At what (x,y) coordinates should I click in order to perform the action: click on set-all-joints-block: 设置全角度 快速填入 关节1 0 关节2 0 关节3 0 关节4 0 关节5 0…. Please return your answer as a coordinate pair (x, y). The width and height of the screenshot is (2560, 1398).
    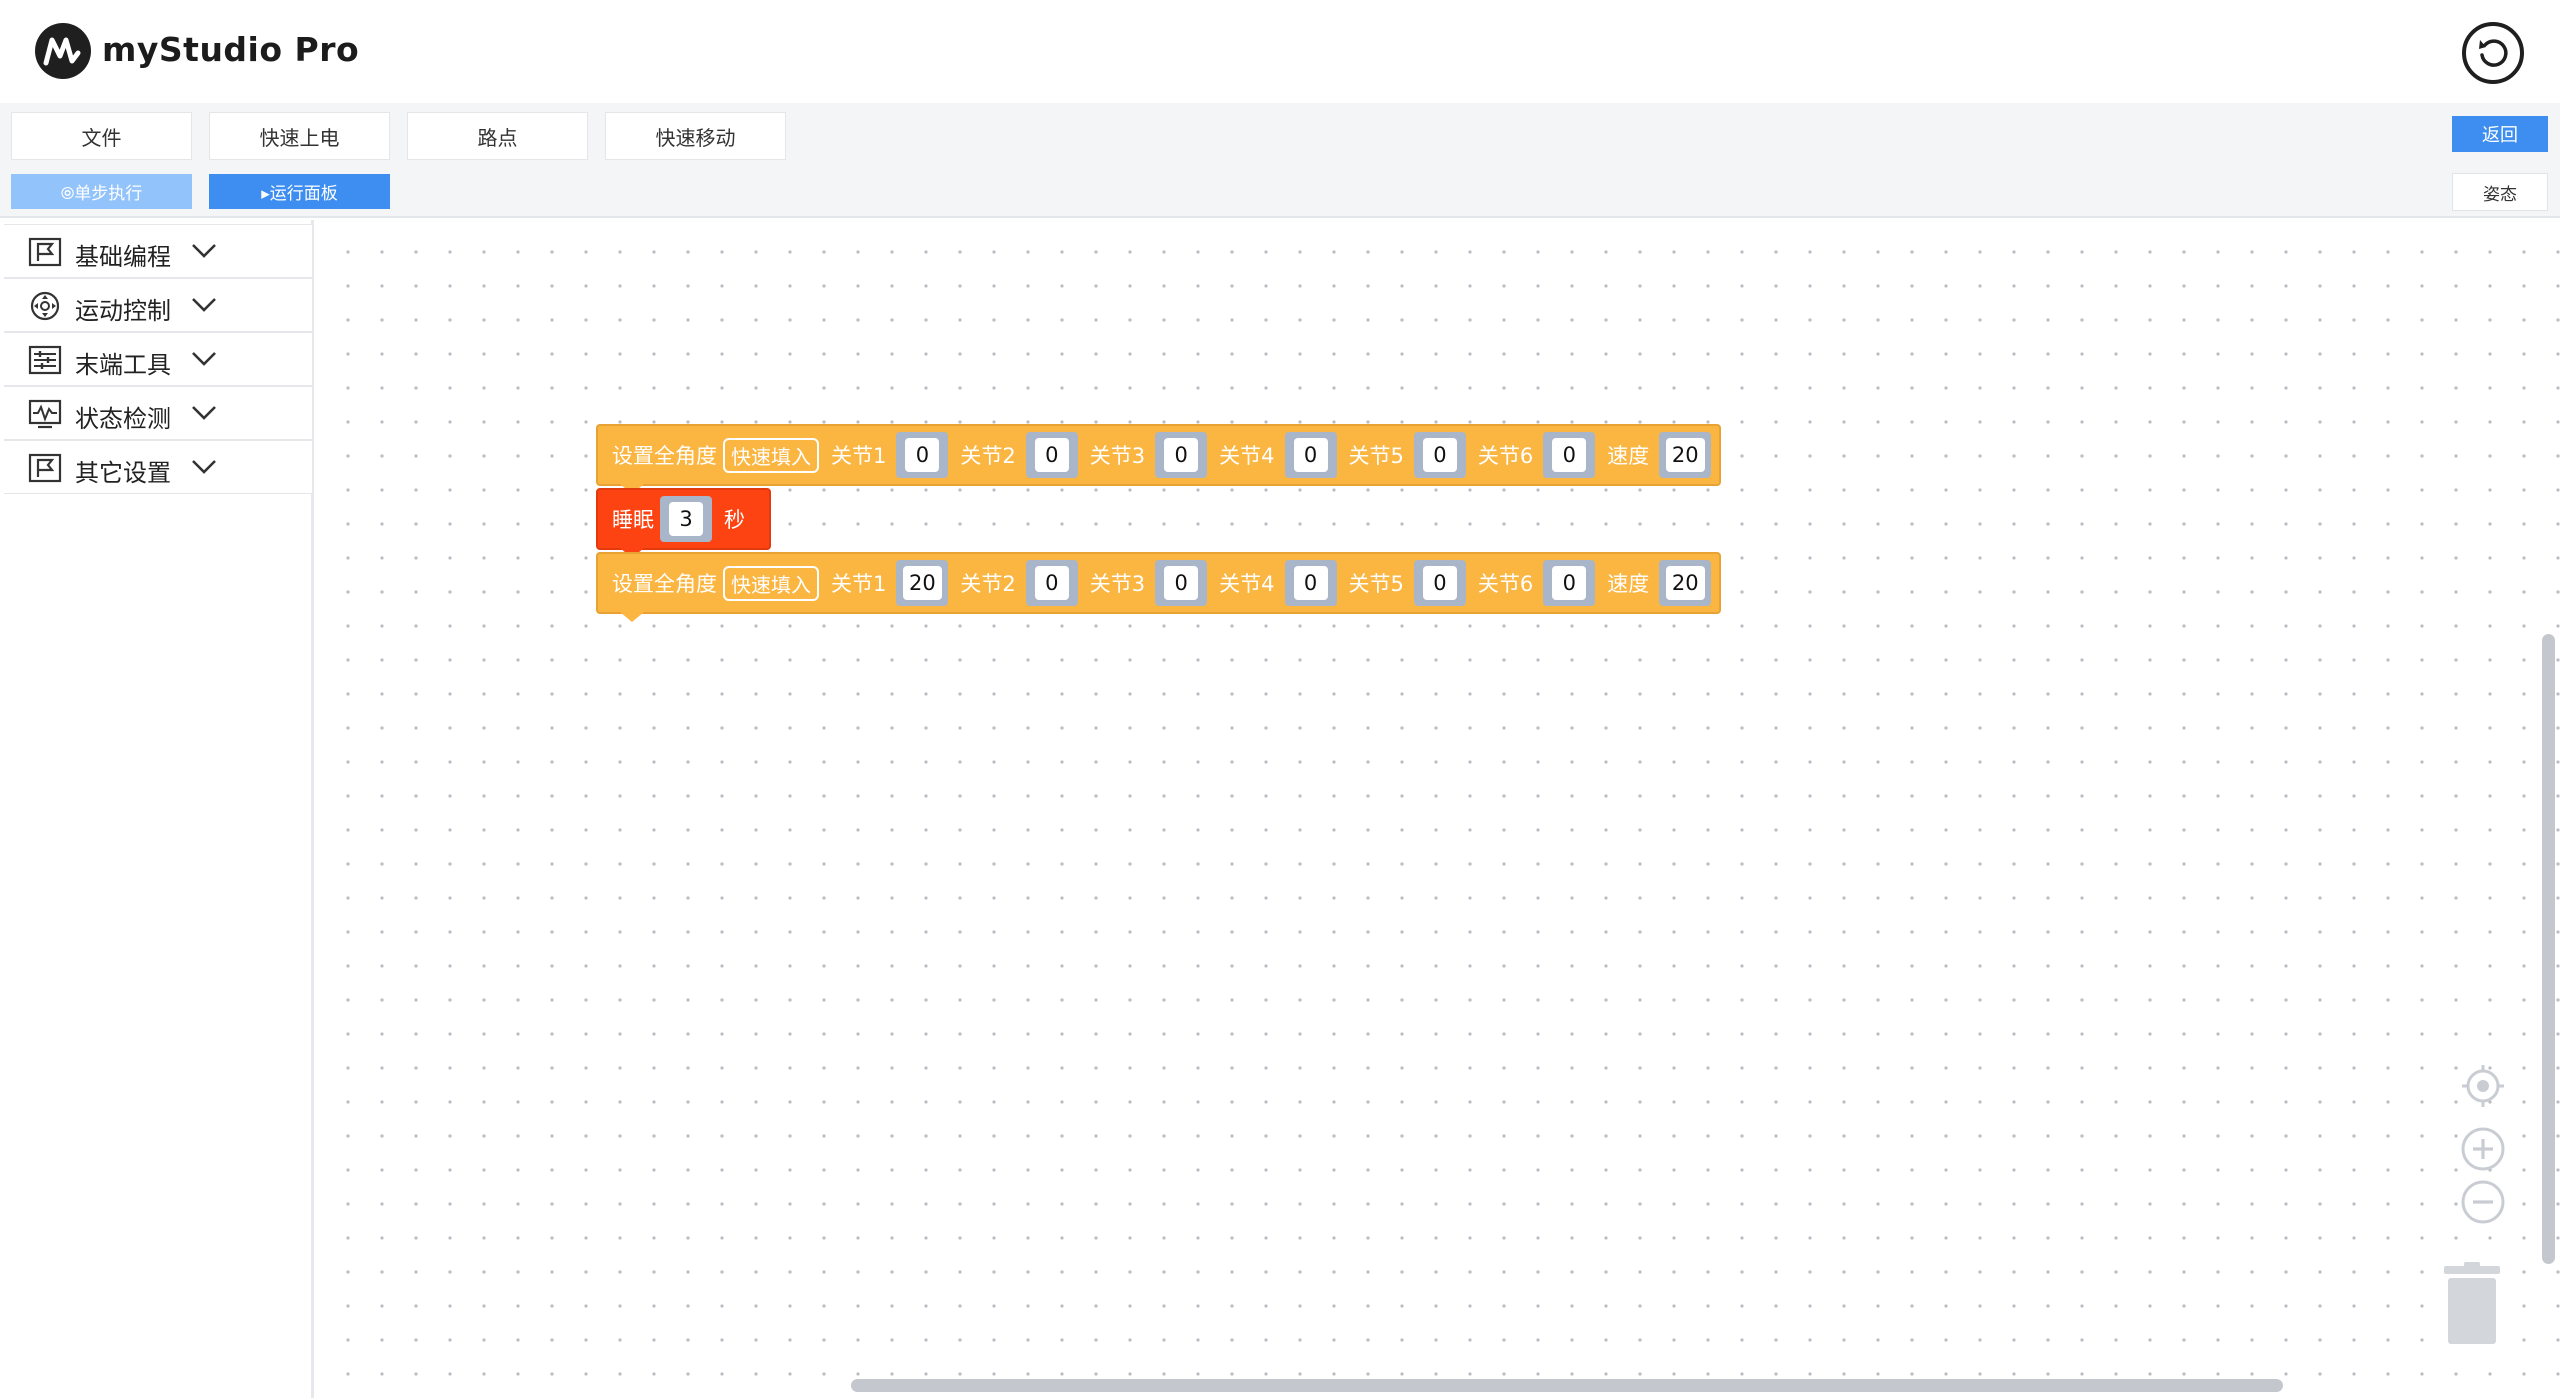
    Looking at the image, I should click on (1159, 459).